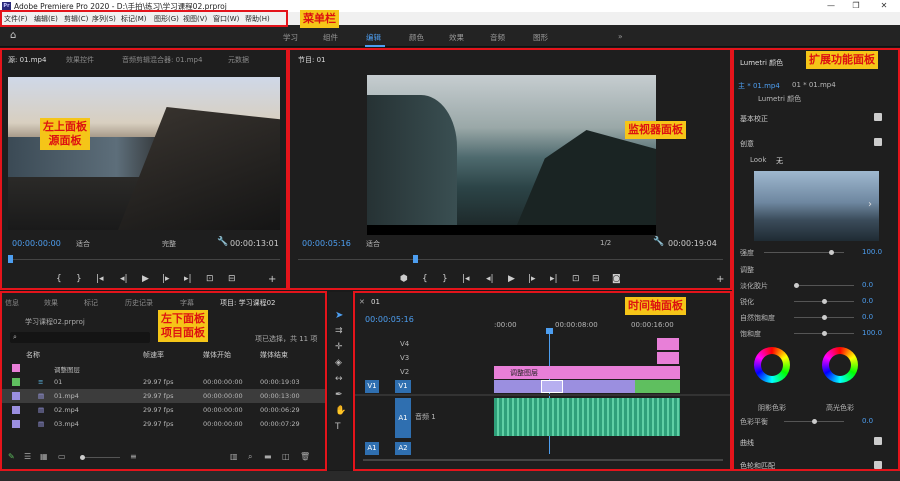 Image resolution: width=900 pixels, height=481 pixels. What do you see at coordinates (856, 6) in the screenshot?
I see `maximize-button: ❐` at bounding box center [856, 6].